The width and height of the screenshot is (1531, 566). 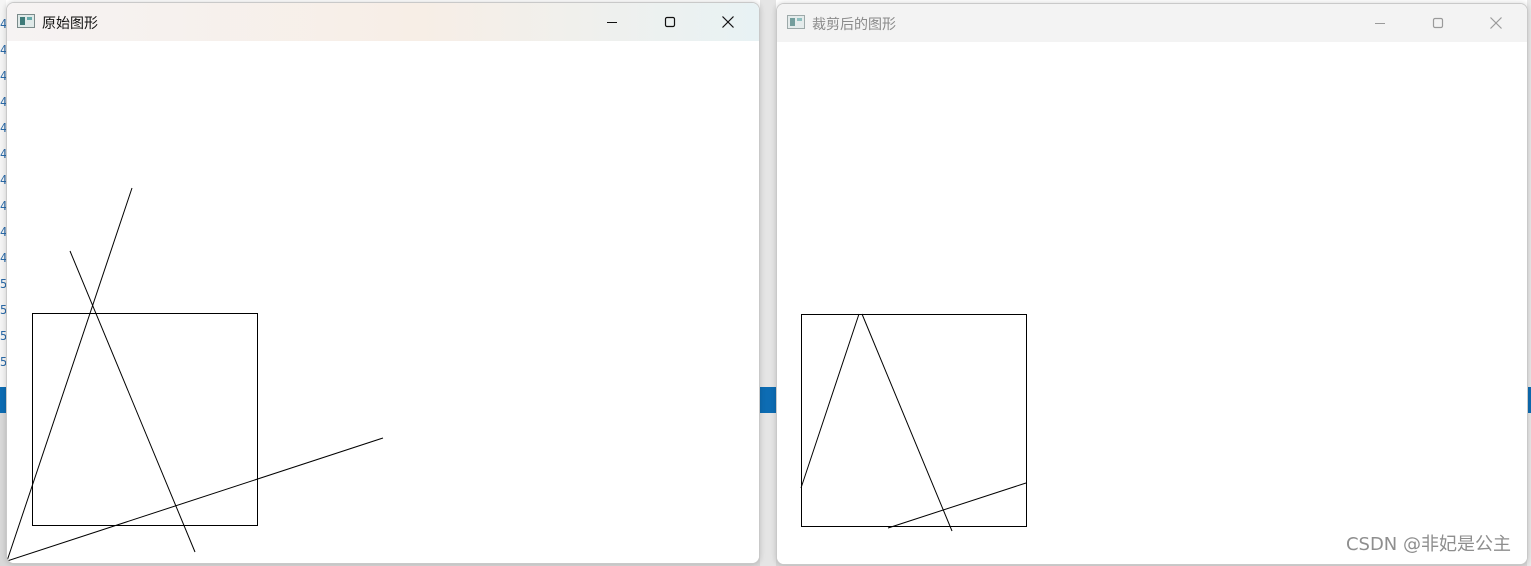 I want to click on clipped-drawing, so click(x=913, y=422).